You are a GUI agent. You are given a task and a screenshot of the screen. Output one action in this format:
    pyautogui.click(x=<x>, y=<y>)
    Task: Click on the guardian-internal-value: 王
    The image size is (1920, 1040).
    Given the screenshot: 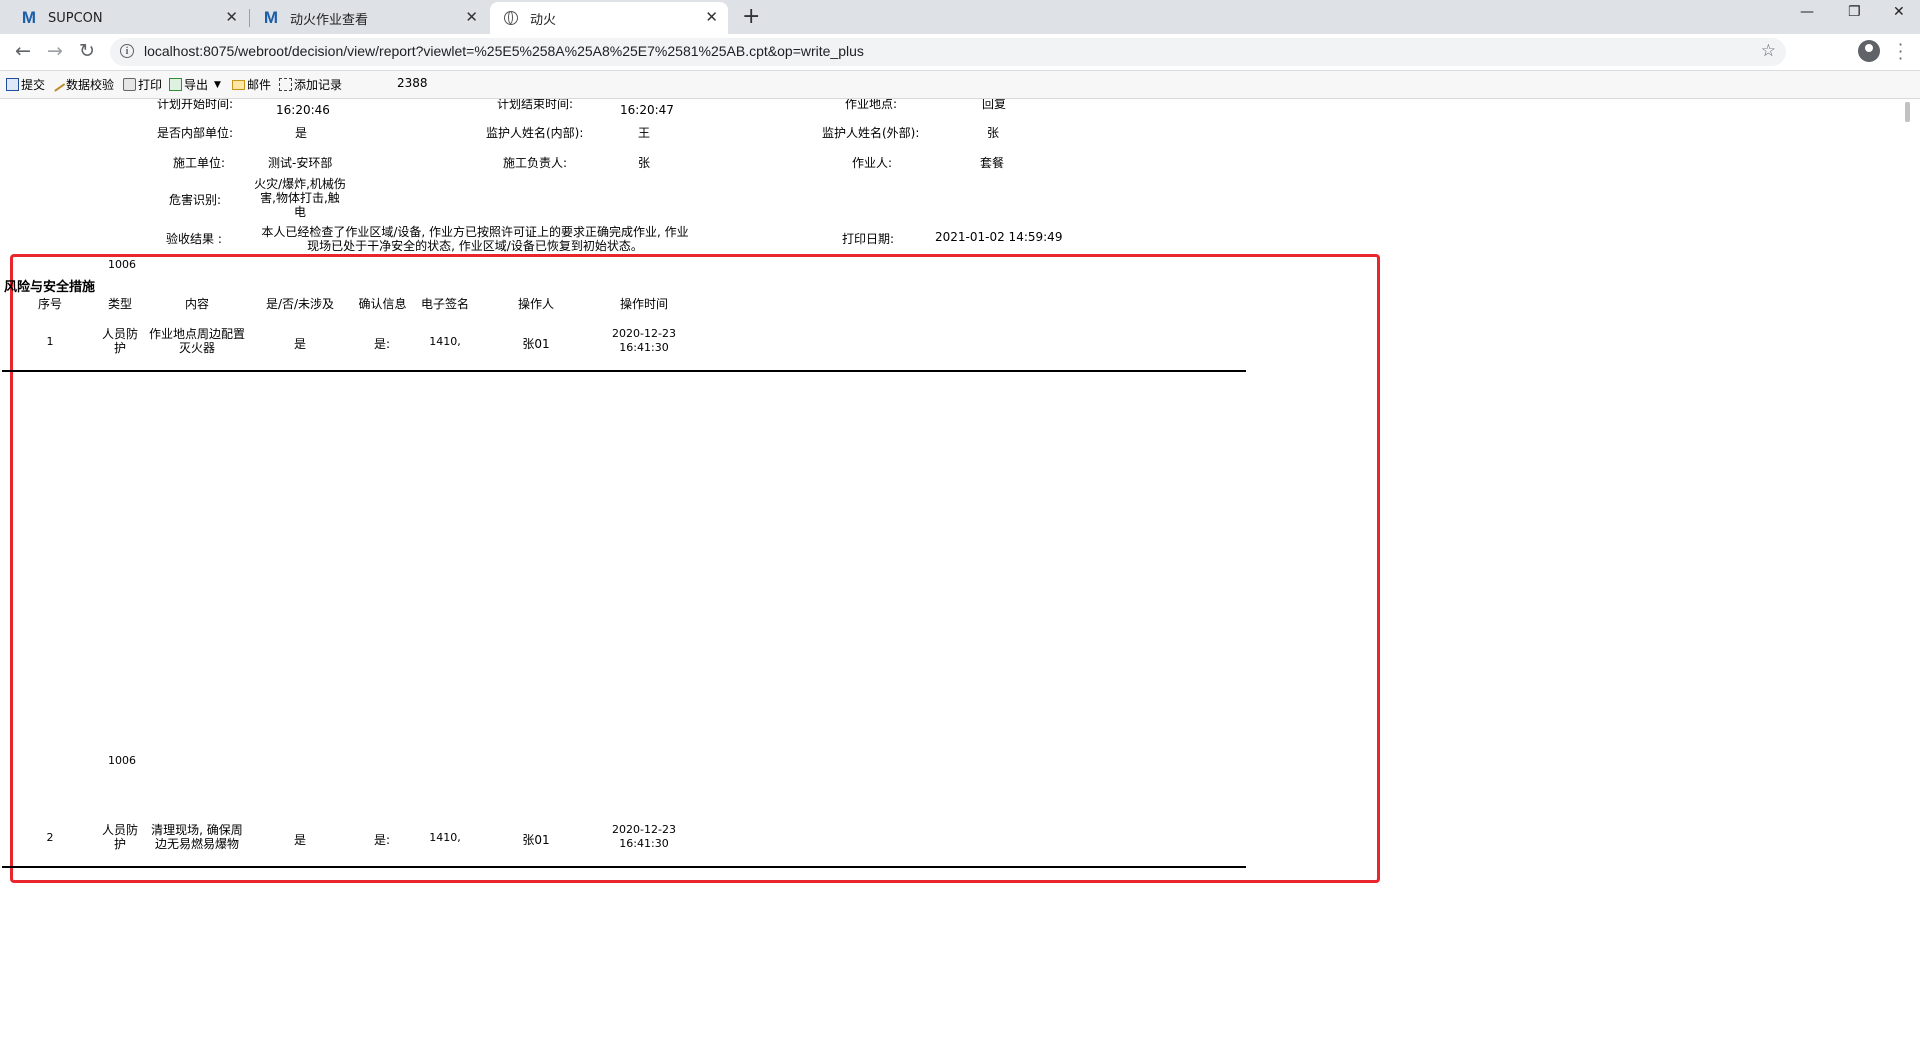 What is the action you would take?
    pyautogui.click(x=644, y=133)
    